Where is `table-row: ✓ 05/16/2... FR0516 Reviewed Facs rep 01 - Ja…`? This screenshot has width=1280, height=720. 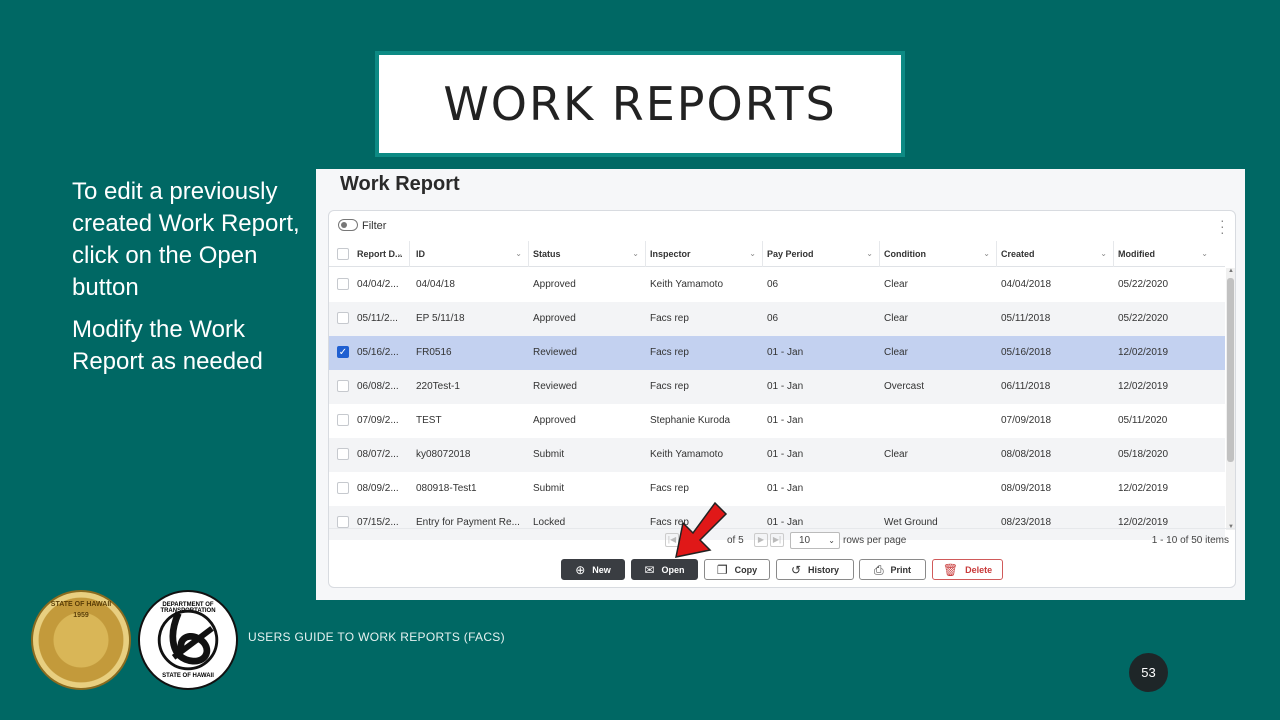 table-row: ✓ 05/16/2... FR0516 Reviewed Facs rep 01 - Ja… is located at coordinates (777, 353).